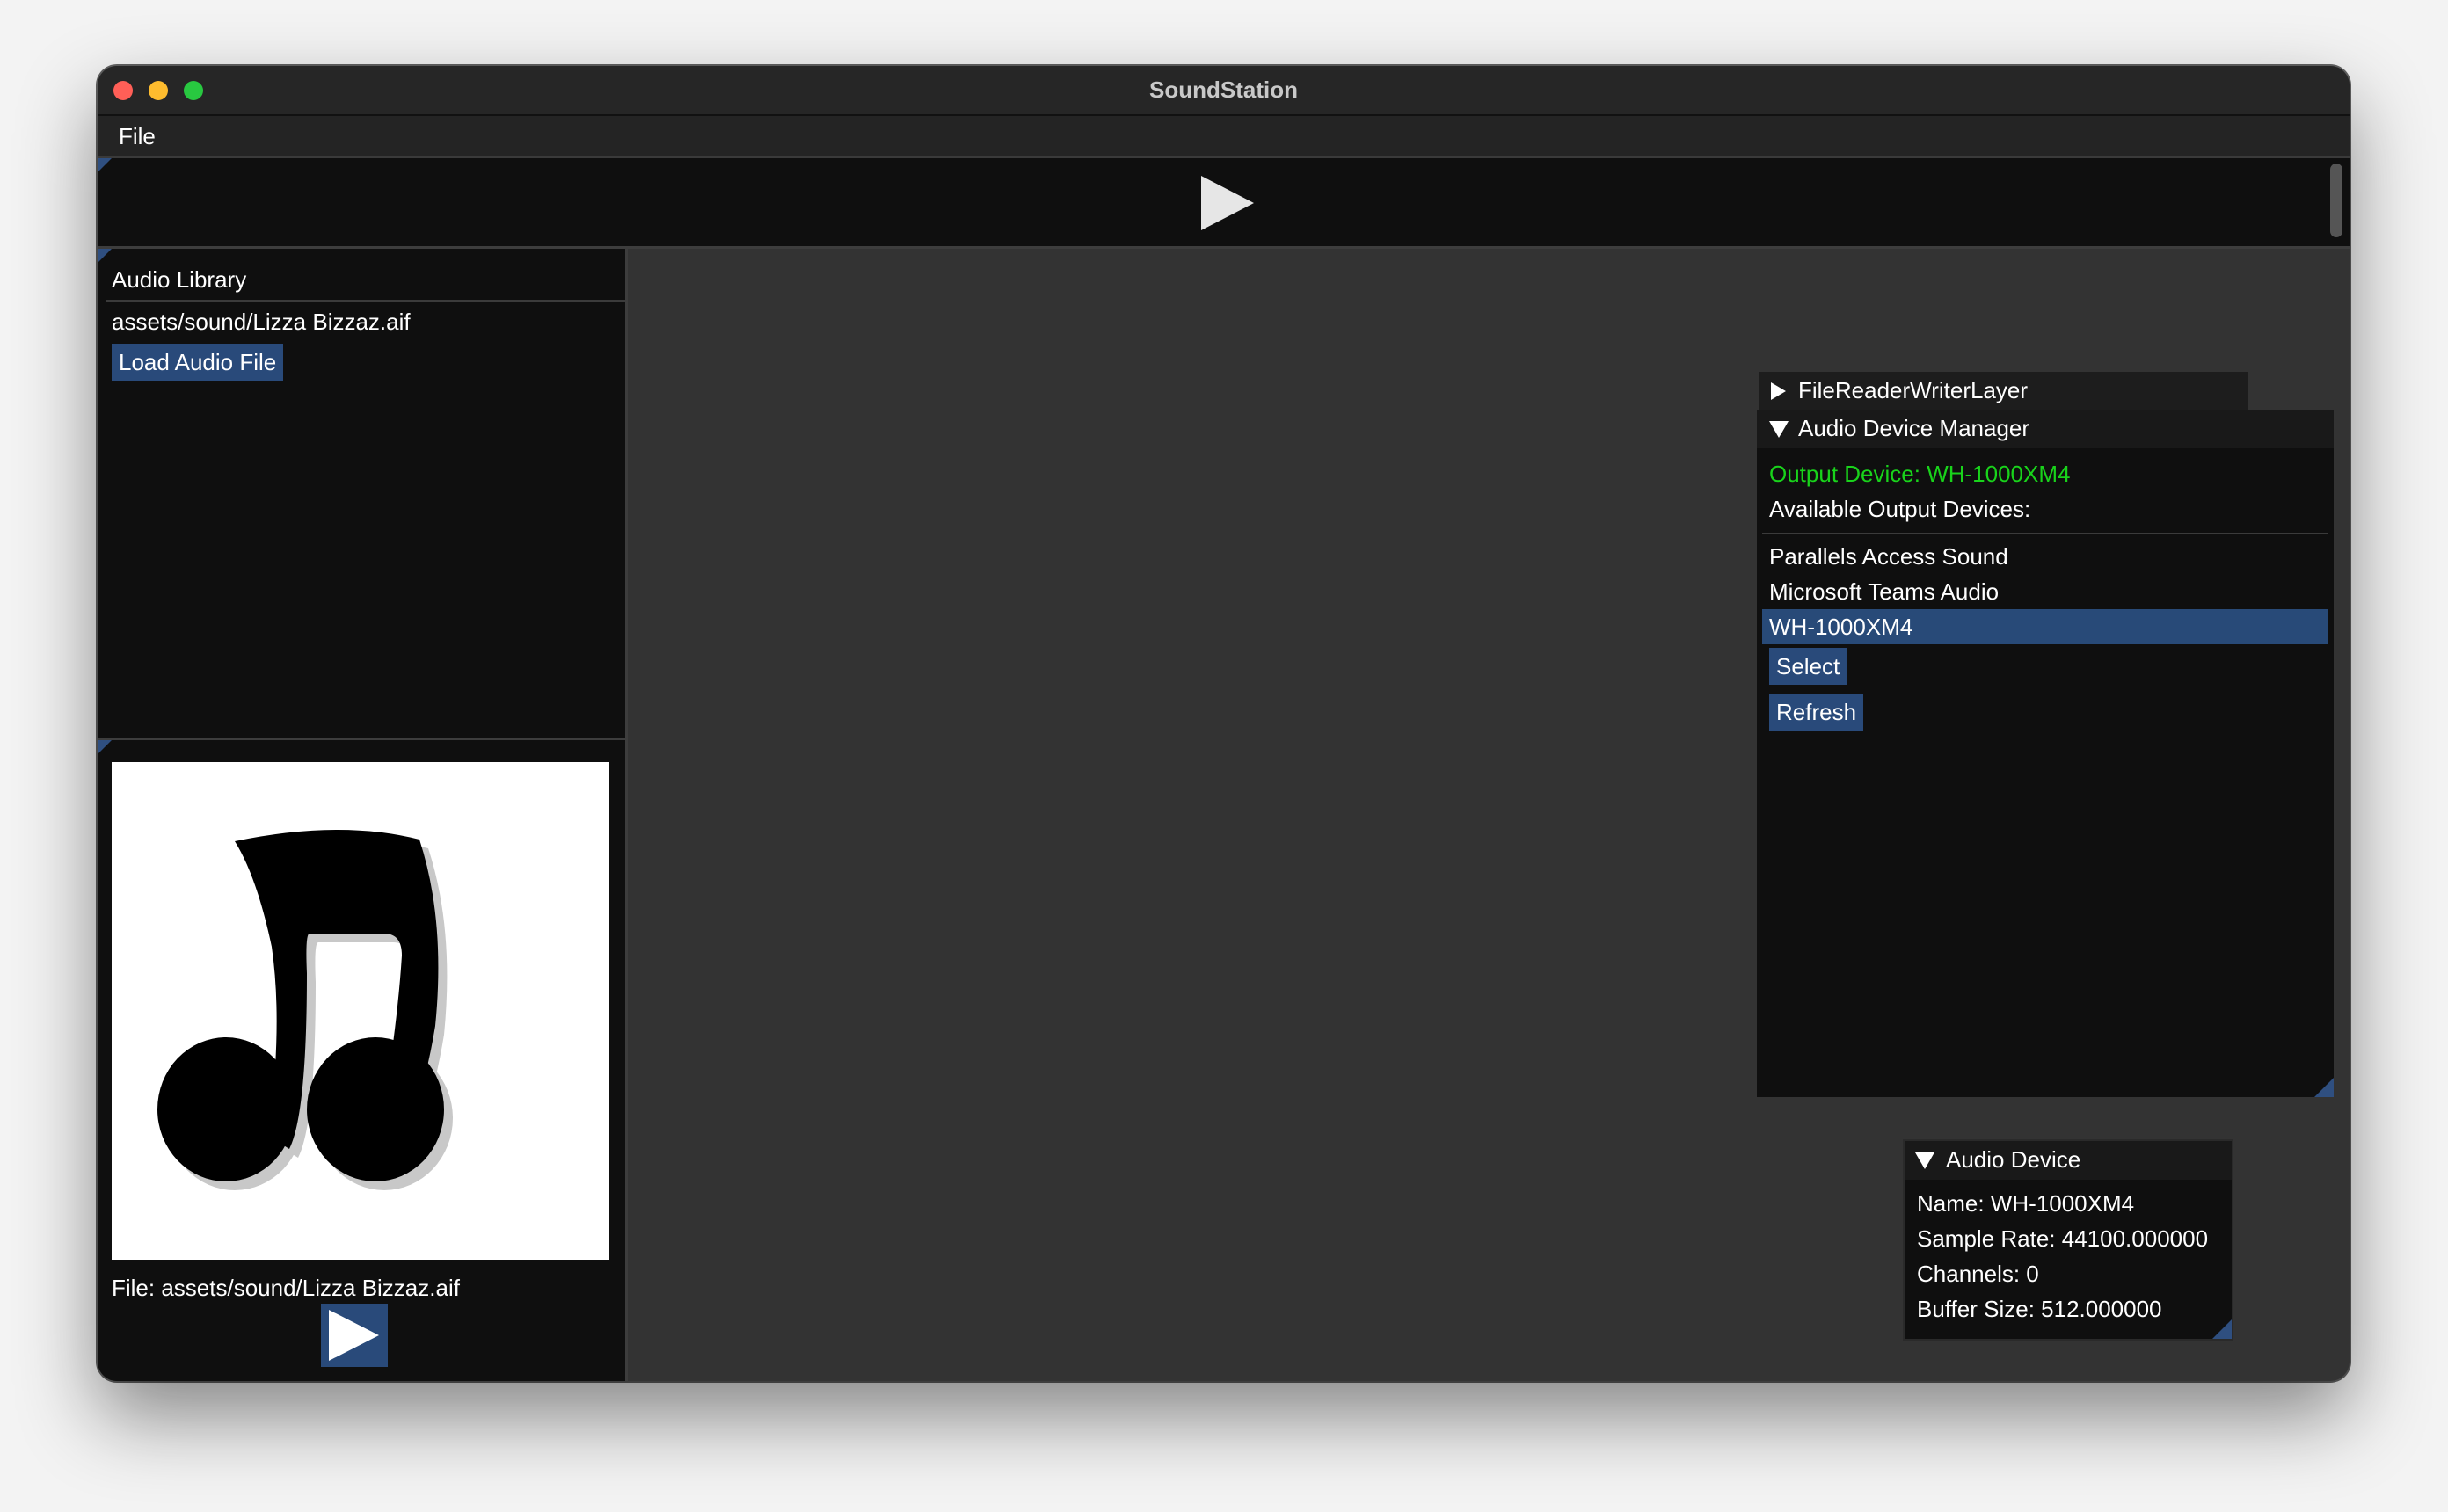 The width and height of the screenshot is (2448, 1512). What do you see at coordinates (2045, 626) in the screenshot?
I see `device-list-item-selected: WH-1000XM4` at bounding box center [2045, 626].